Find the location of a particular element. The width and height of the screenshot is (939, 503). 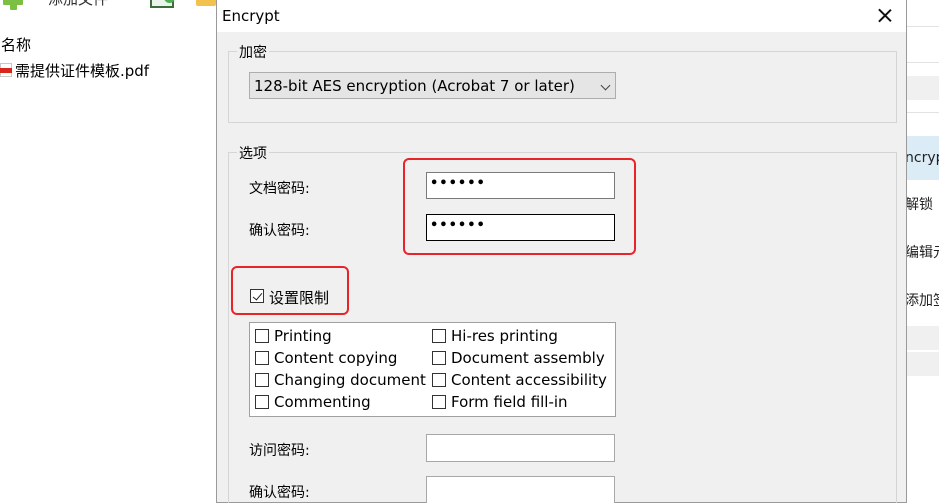

access-password-field is located at coordinates (520, 448).